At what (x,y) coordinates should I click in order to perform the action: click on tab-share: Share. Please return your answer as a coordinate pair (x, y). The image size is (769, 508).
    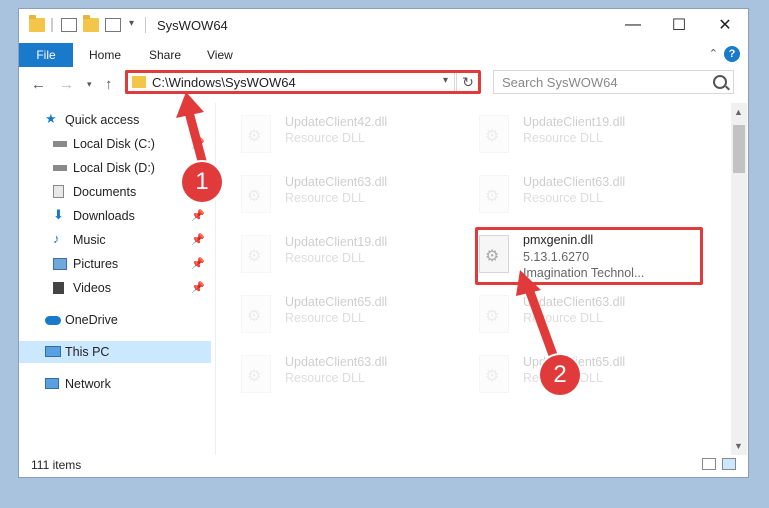
    Looking at the image, I should click on (165, 55).